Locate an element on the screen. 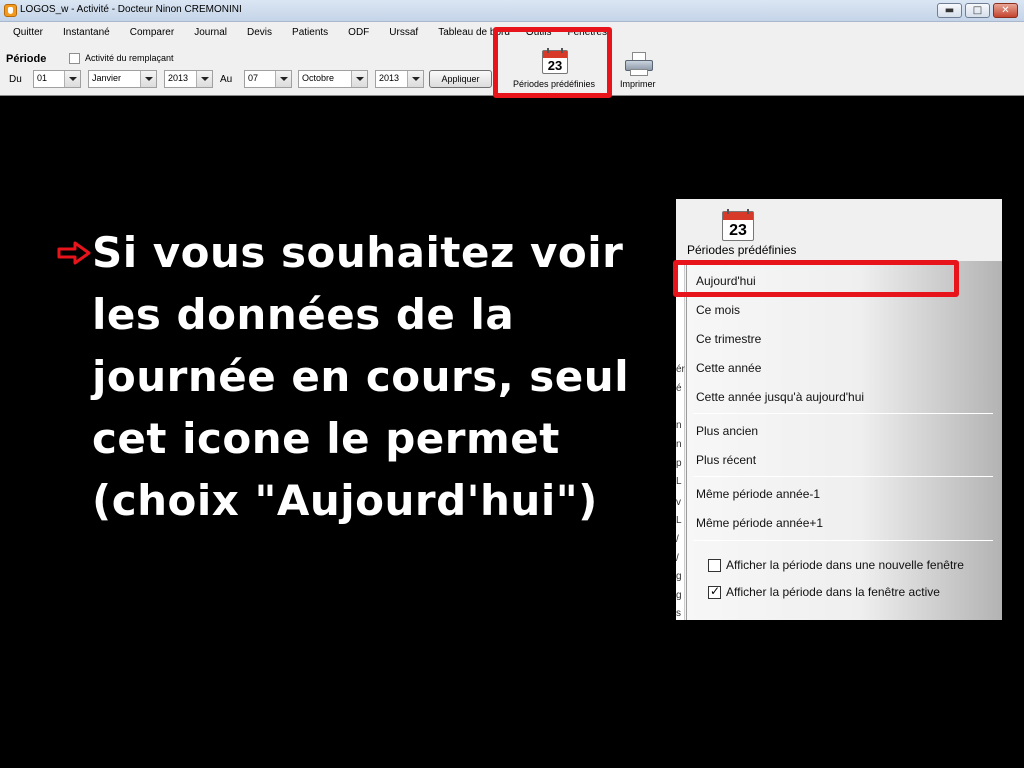 Image resolution: width=1024 pixels, height=768 pixels. fragment-text: p is located at coordinates (679, 463).